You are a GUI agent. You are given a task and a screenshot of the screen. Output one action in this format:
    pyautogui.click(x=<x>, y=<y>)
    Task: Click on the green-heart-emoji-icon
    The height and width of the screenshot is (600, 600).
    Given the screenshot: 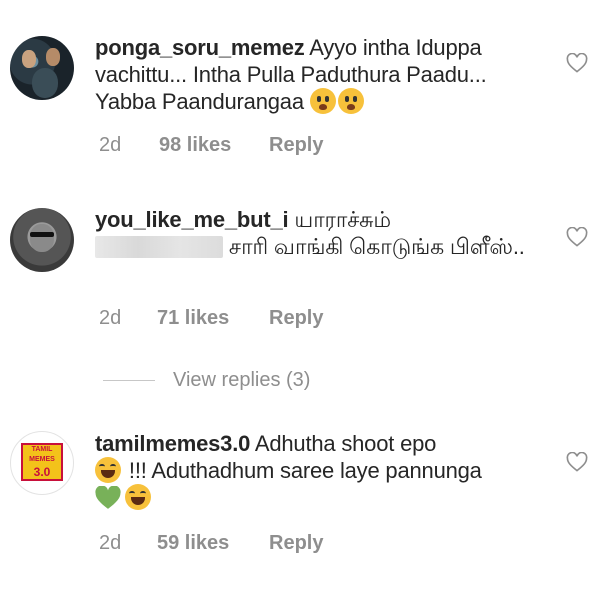 What is the action you would take?
    pyautogui.click(x=108, y=497)
    